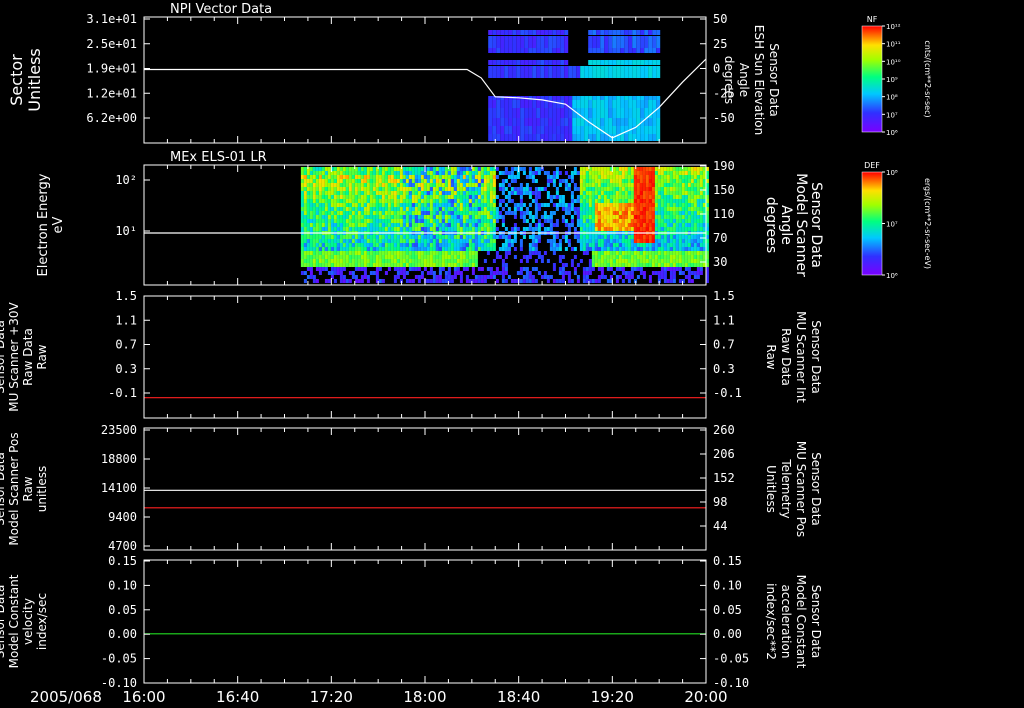  I want to click on right-tick-label-3: 206, so click(724, 454).